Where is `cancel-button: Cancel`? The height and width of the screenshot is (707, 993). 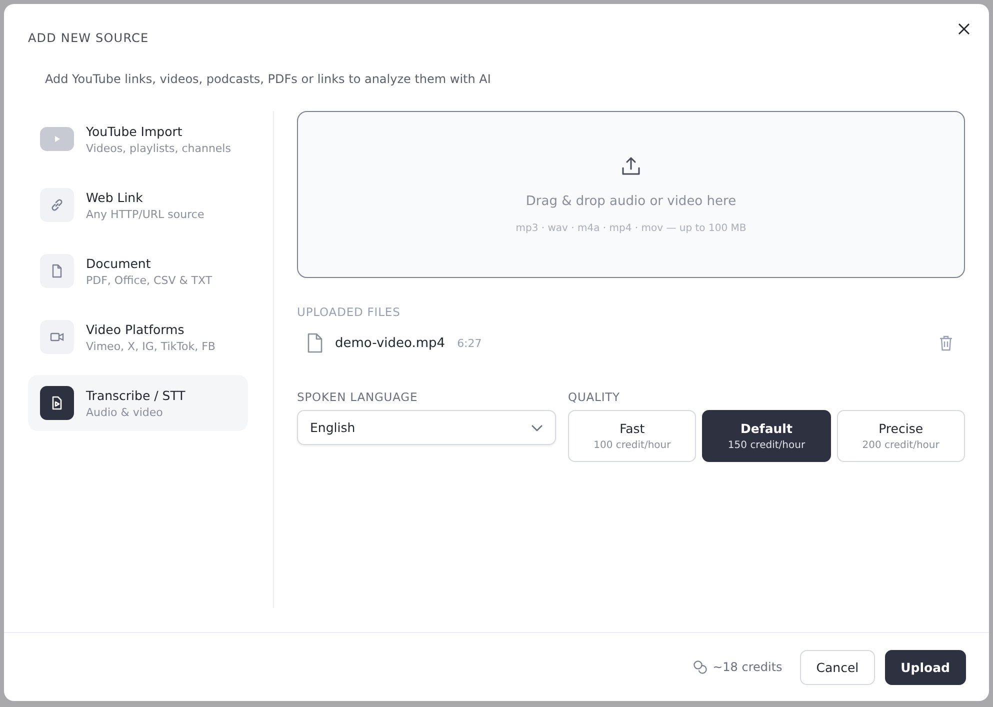
cancel-button: Cancel is located at coordinates (837, 667).